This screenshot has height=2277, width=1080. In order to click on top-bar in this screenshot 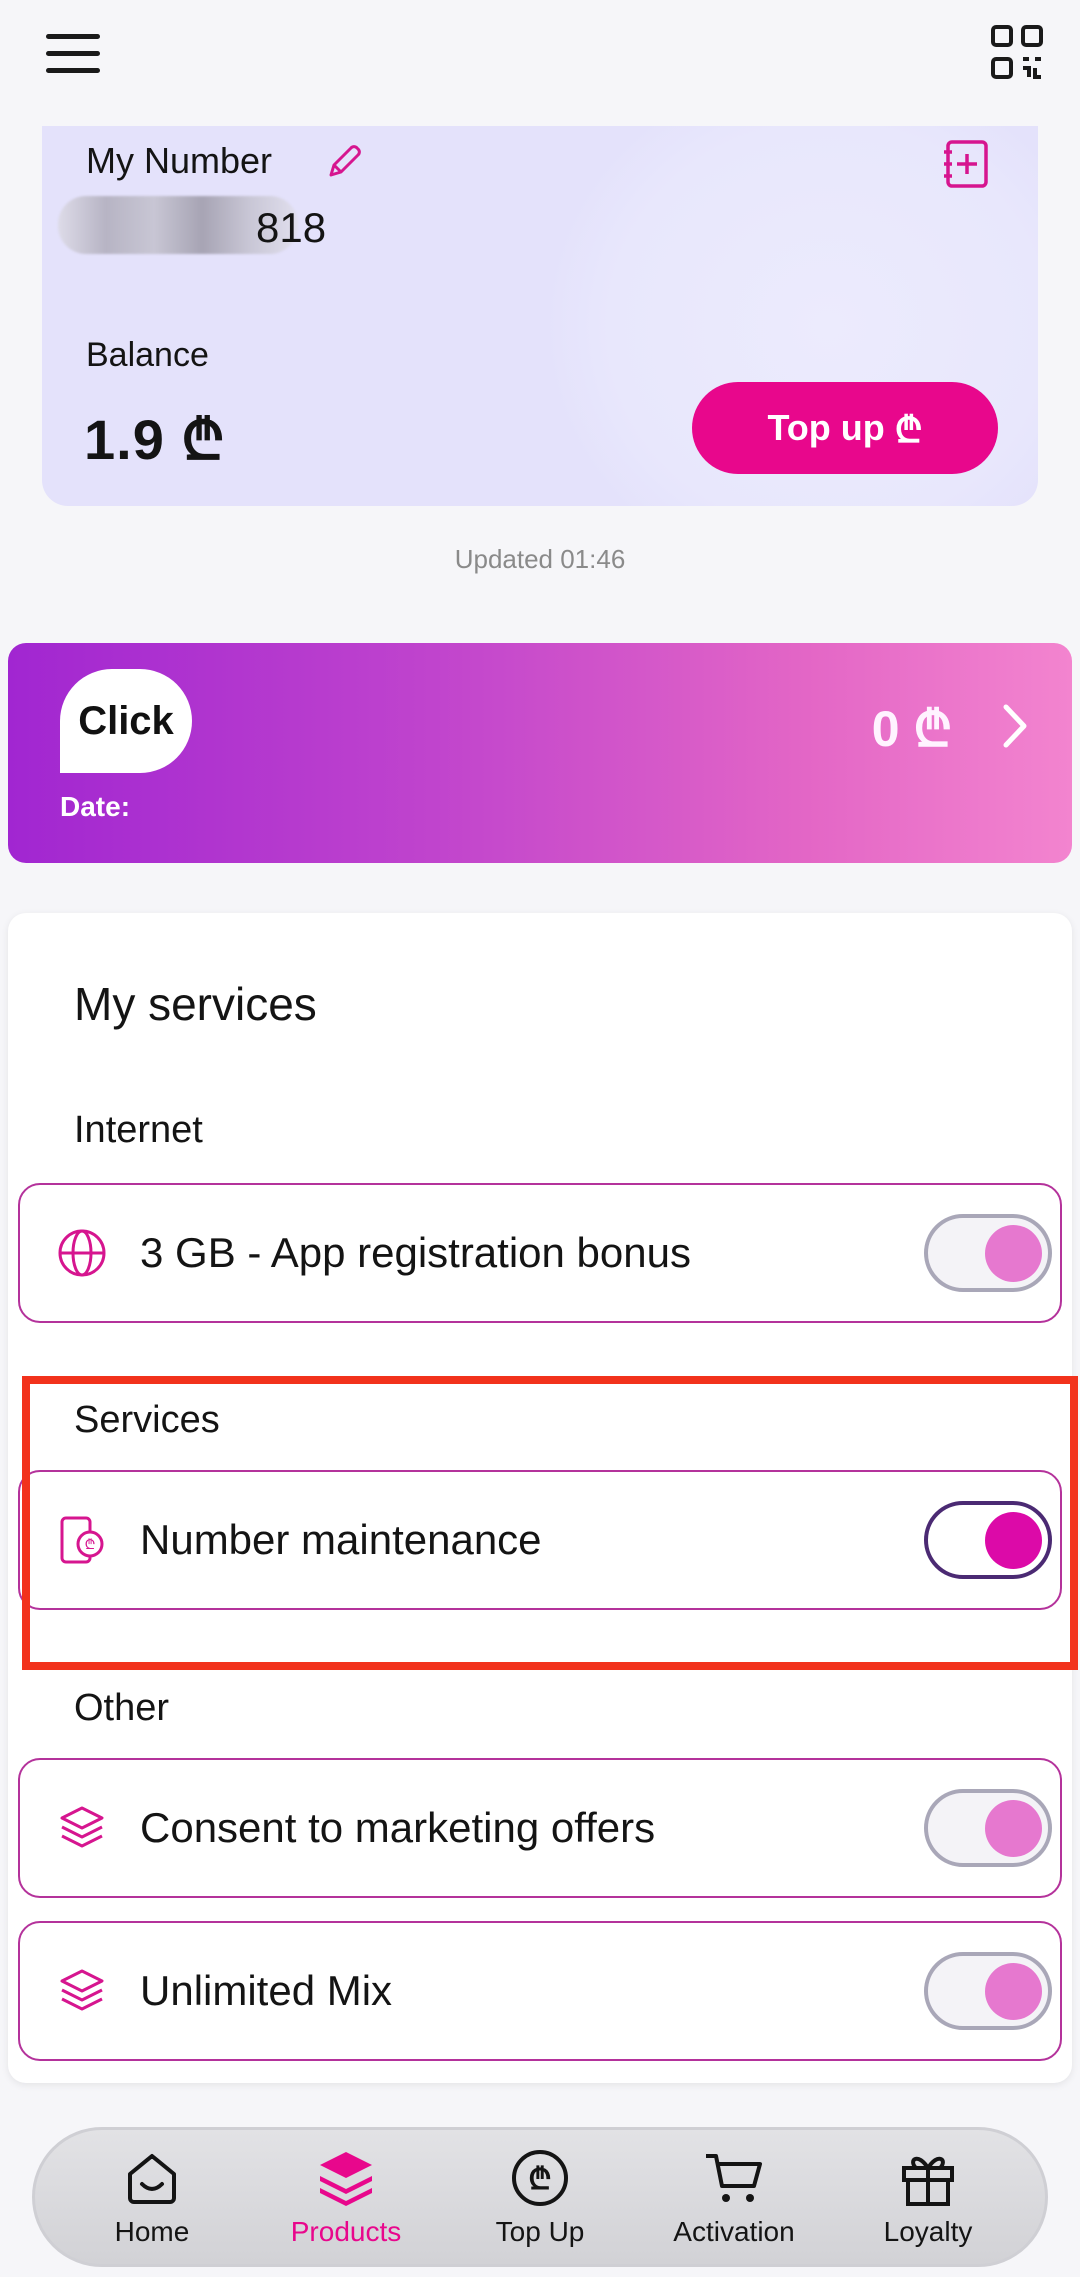, I will do `click(540, 60)`.